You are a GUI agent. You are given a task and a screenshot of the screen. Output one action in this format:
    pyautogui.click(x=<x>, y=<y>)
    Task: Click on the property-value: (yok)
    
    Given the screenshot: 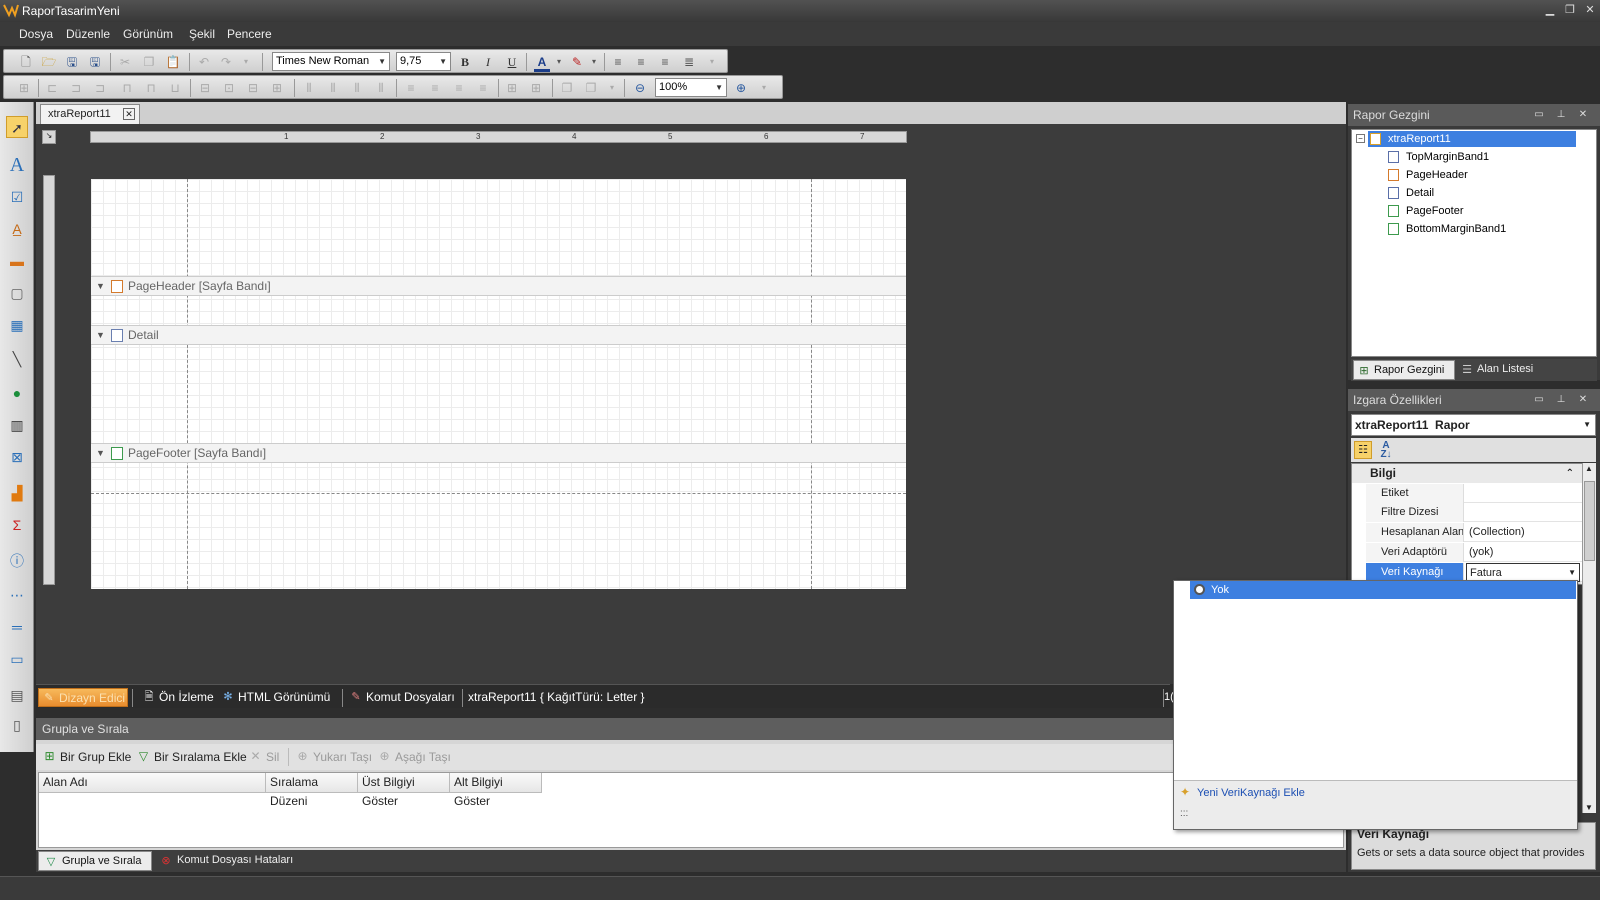 What is the action you would take?
    pyautogui.click(x=1523, y=552)
    